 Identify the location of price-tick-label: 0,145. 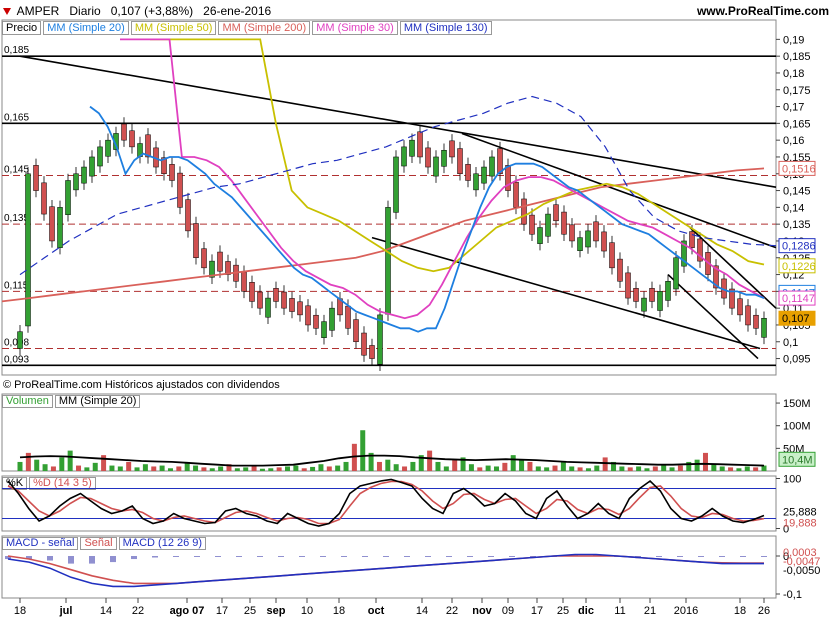
(797, 192).